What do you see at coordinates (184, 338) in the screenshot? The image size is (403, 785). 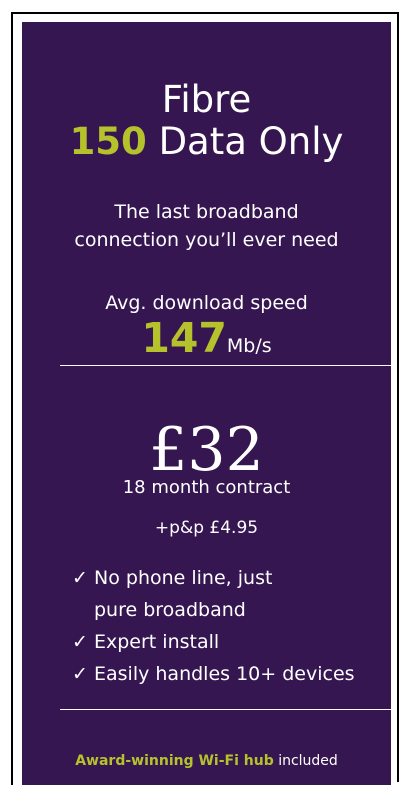 I see `speed-value: 147` at bounding box center [184, 338].